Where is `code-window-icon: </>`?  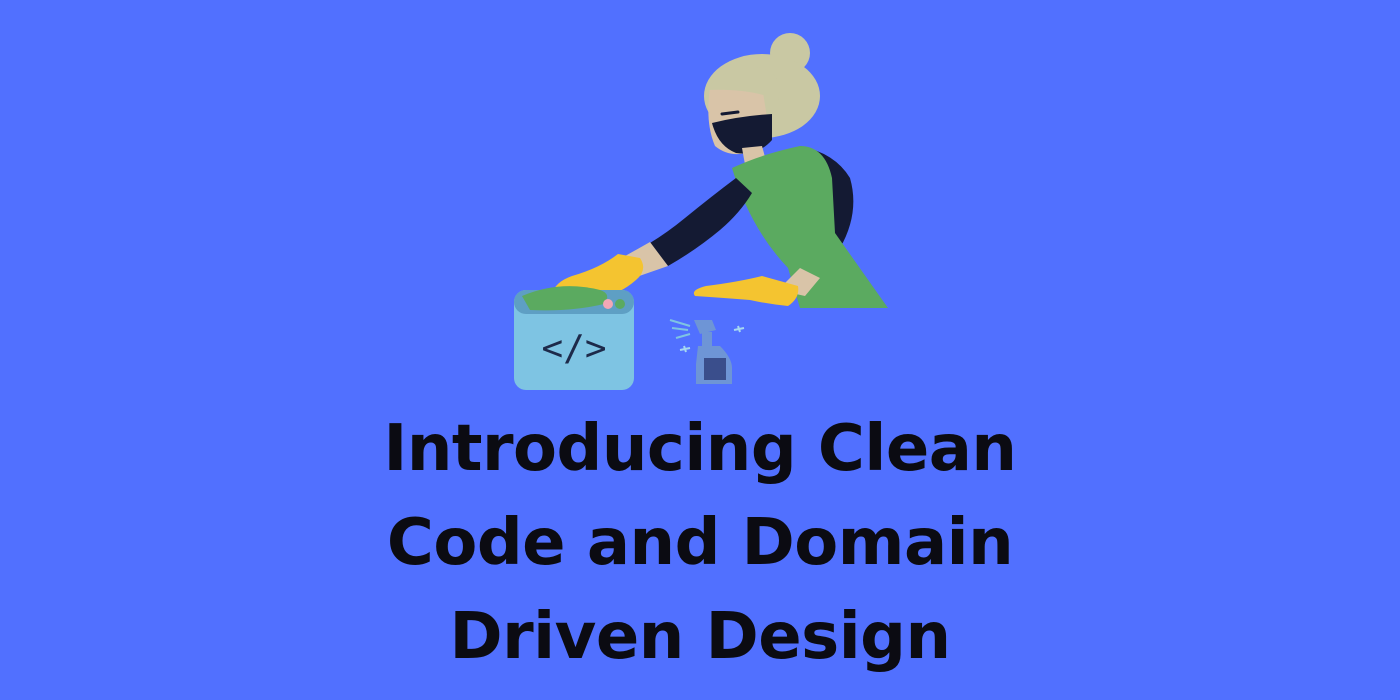
code-window-icon: </> is located at coordinates (574, 338).